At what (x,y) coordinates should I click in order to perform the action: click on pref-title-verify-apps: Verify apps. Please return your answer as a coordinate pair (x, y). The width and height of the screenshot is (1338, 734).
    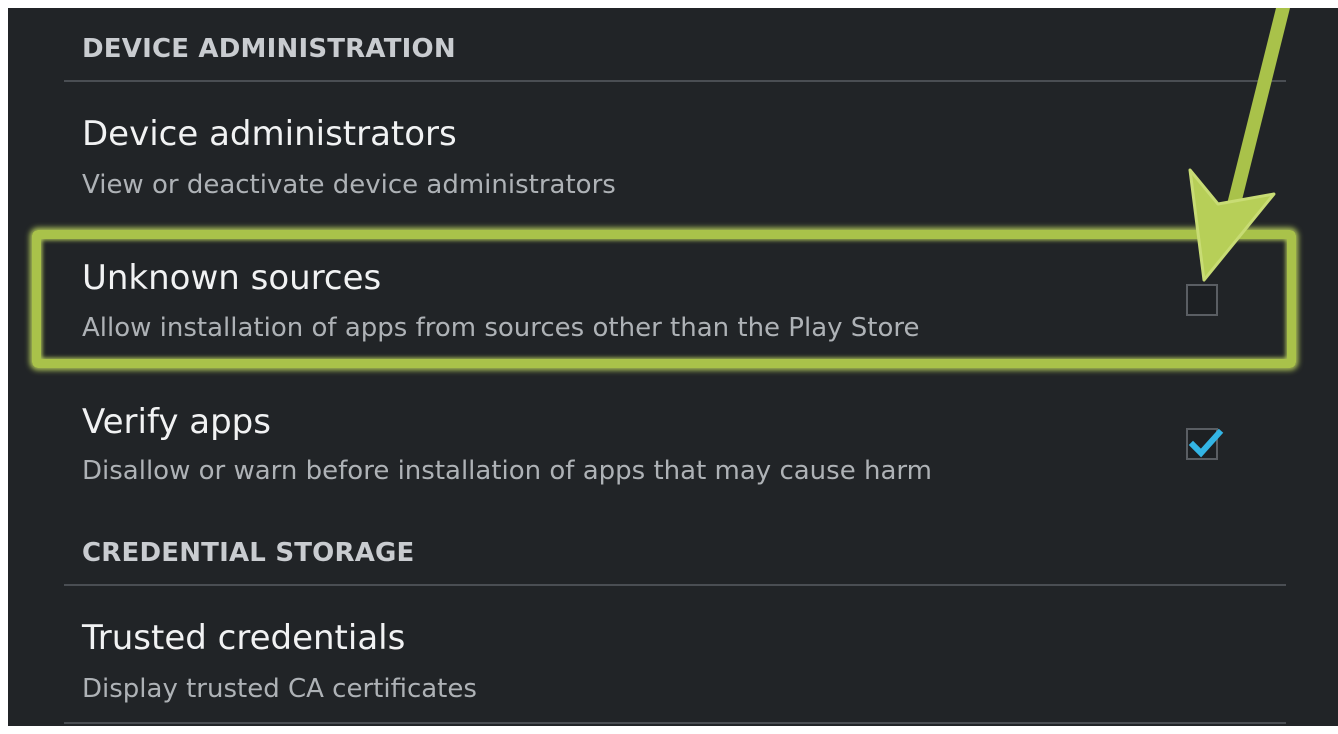
    Looking at the image, I should click on (176, 422).